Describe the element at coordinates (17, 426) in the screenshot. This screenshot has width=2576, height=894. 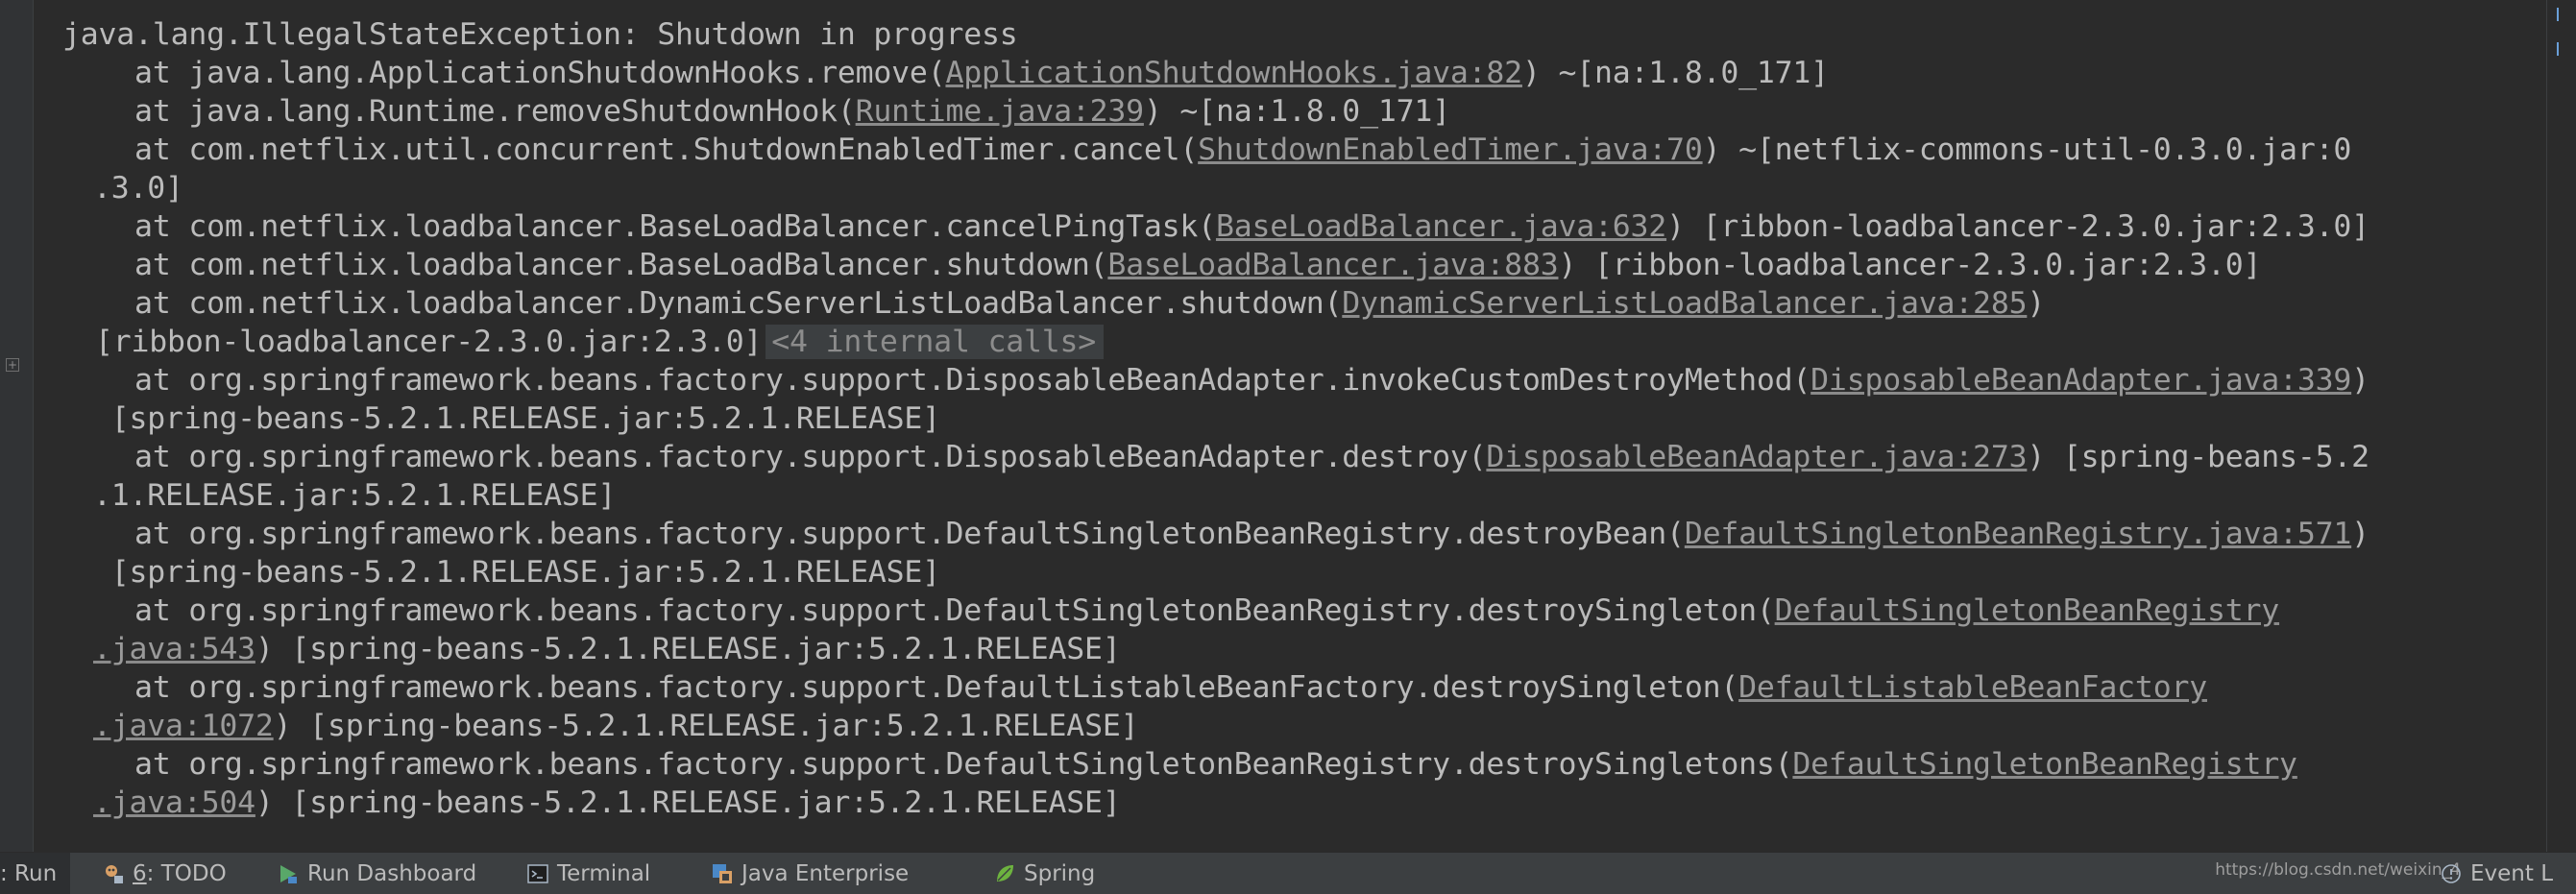
I see `console-gutter: +` at that location.